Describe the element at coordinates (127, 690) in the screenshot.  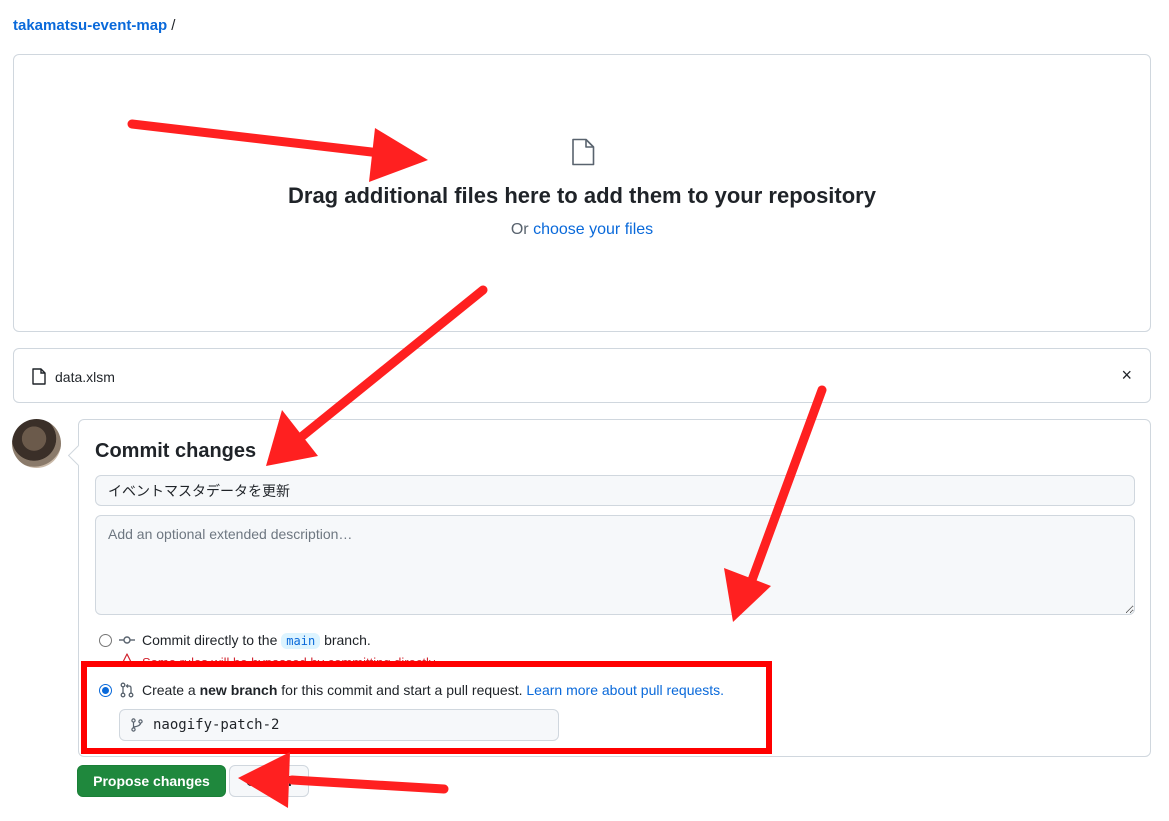
I see `pull-request-icon` at that location.